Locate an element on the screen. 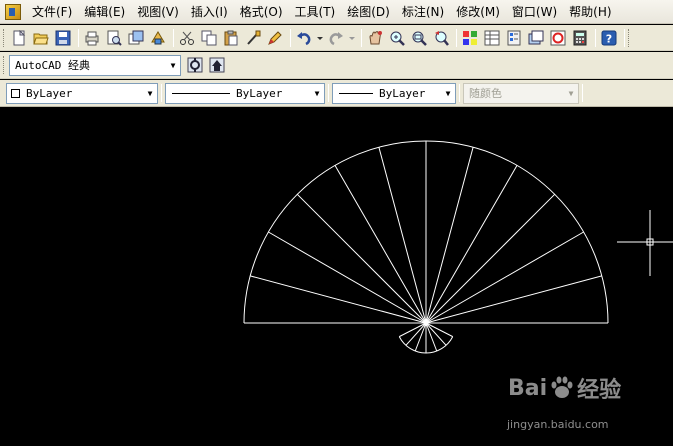 This screenshot has height=446, width=673. standard-toolbar: ? is located at coordinates (336, 38).